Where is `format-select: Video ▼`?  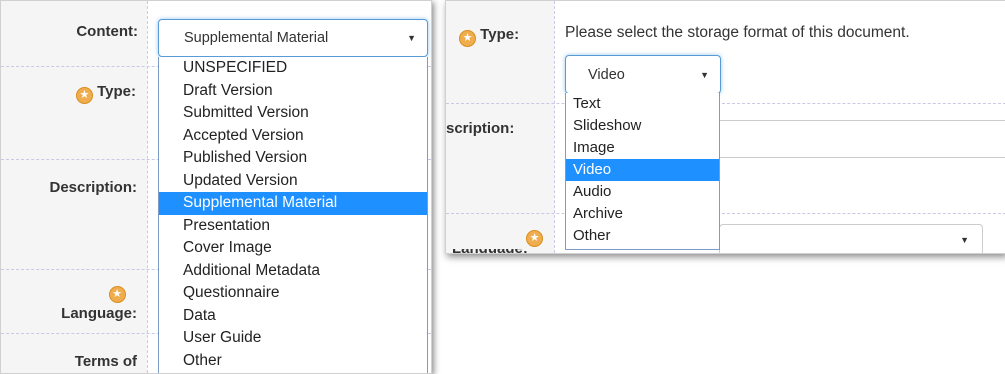 format-select: Video ▼ is located at coordinates (643, 74).